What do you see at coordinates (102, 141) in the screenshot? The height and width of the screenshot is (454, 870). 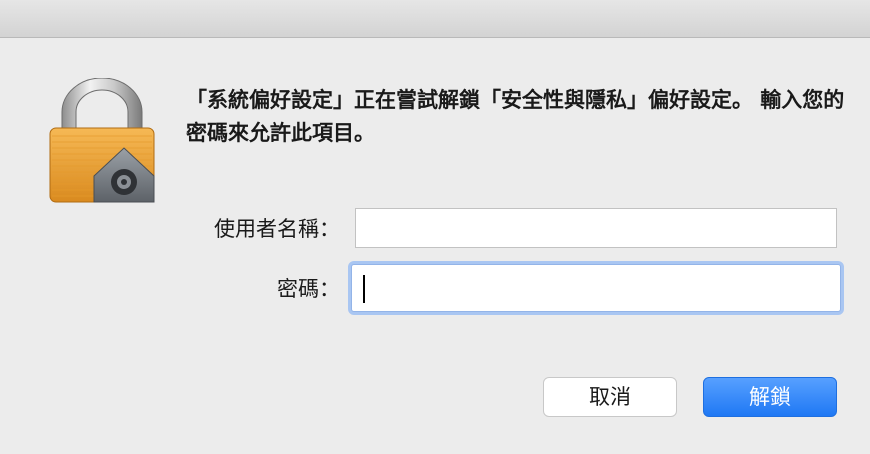 I see `padlock-icon` at bounding box center [102, 141].